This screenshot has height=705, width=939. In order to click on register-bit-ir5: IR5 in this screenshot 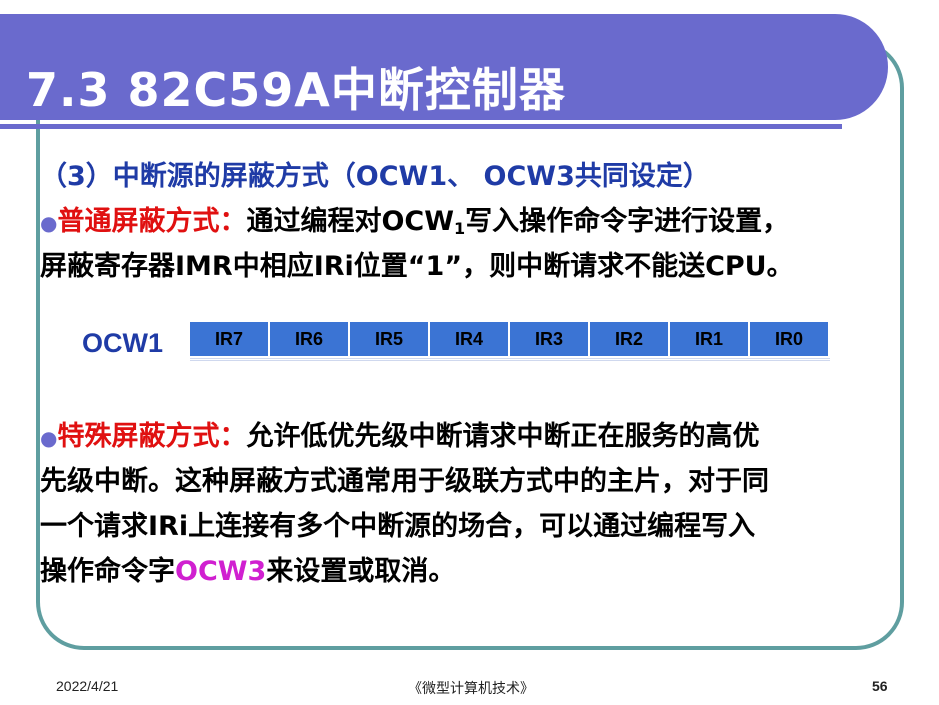, I will do `click(390, 339)`.